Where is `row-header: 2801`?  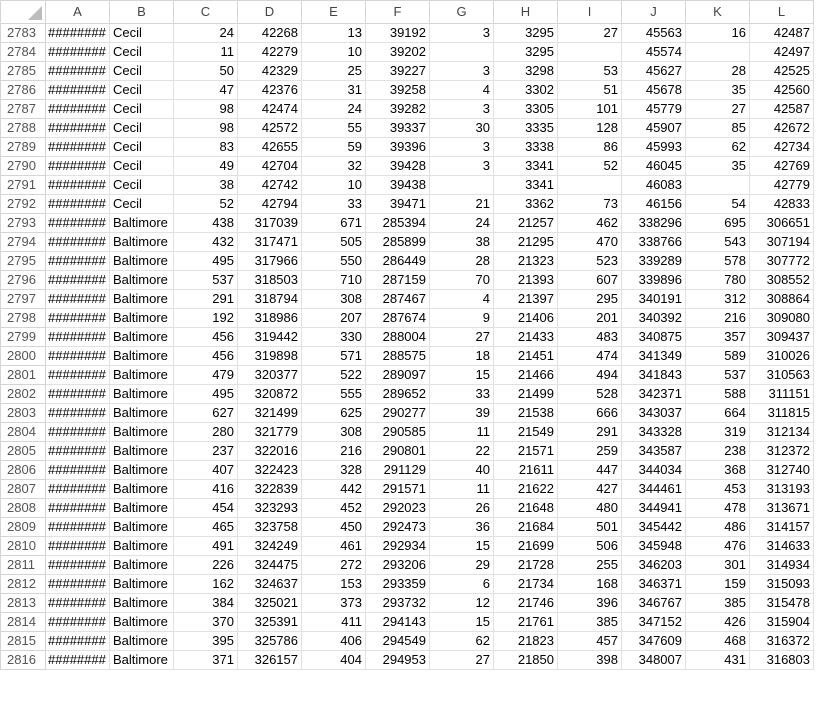
row-header: 2801 is located at coordinates (23, 375).